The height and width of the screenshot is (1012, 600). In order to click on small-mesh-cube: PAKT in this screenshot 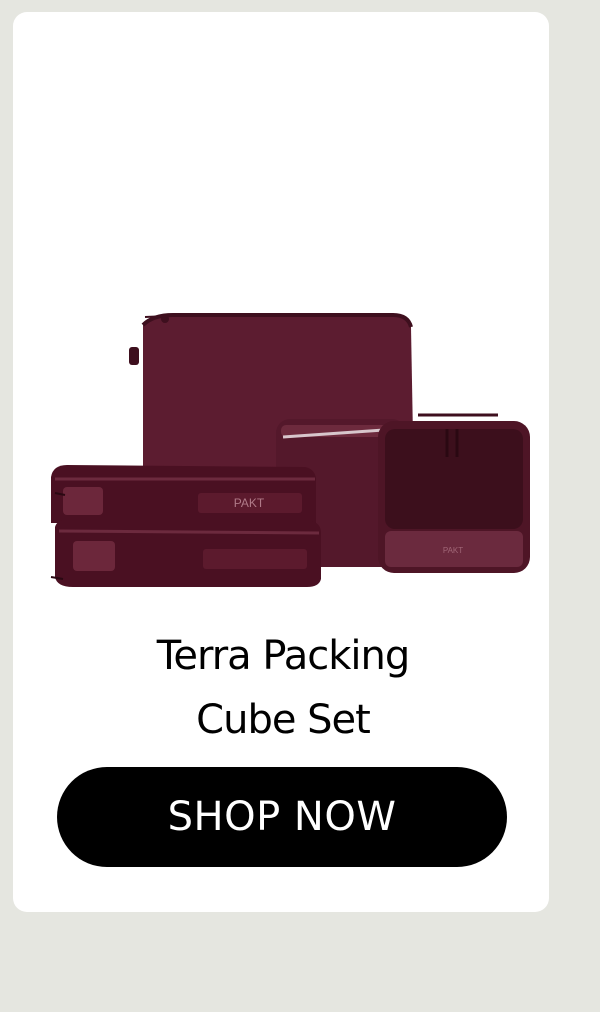, I will do `click(454, 493)`.